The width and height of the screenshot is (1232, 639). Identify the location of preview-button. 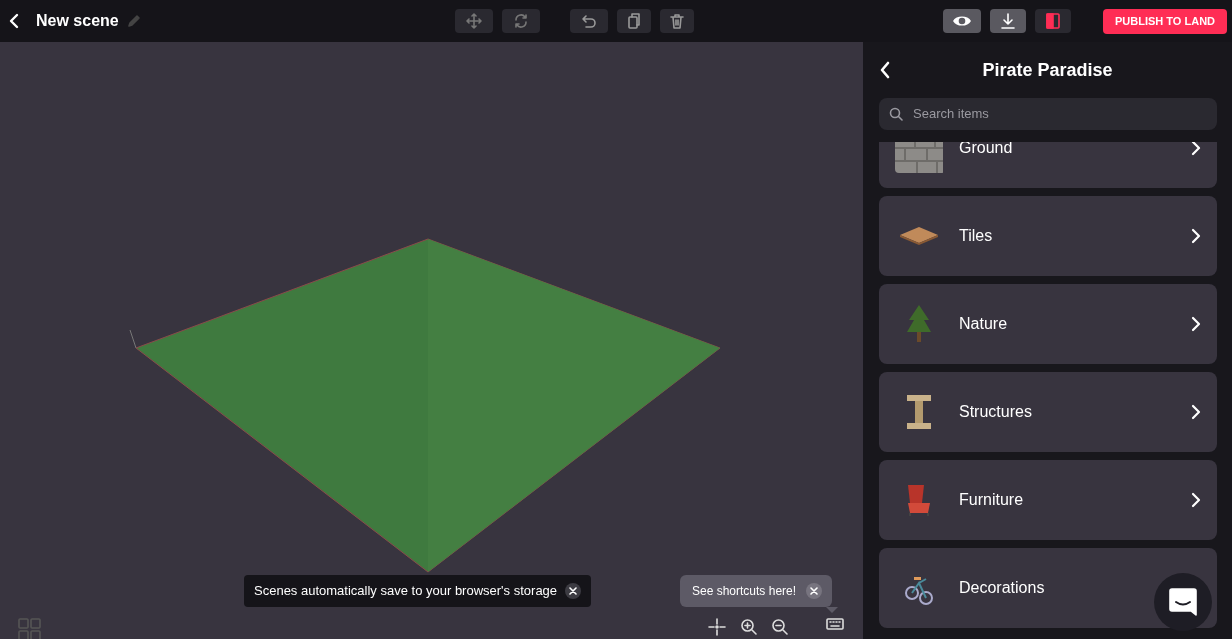
(962, 21).